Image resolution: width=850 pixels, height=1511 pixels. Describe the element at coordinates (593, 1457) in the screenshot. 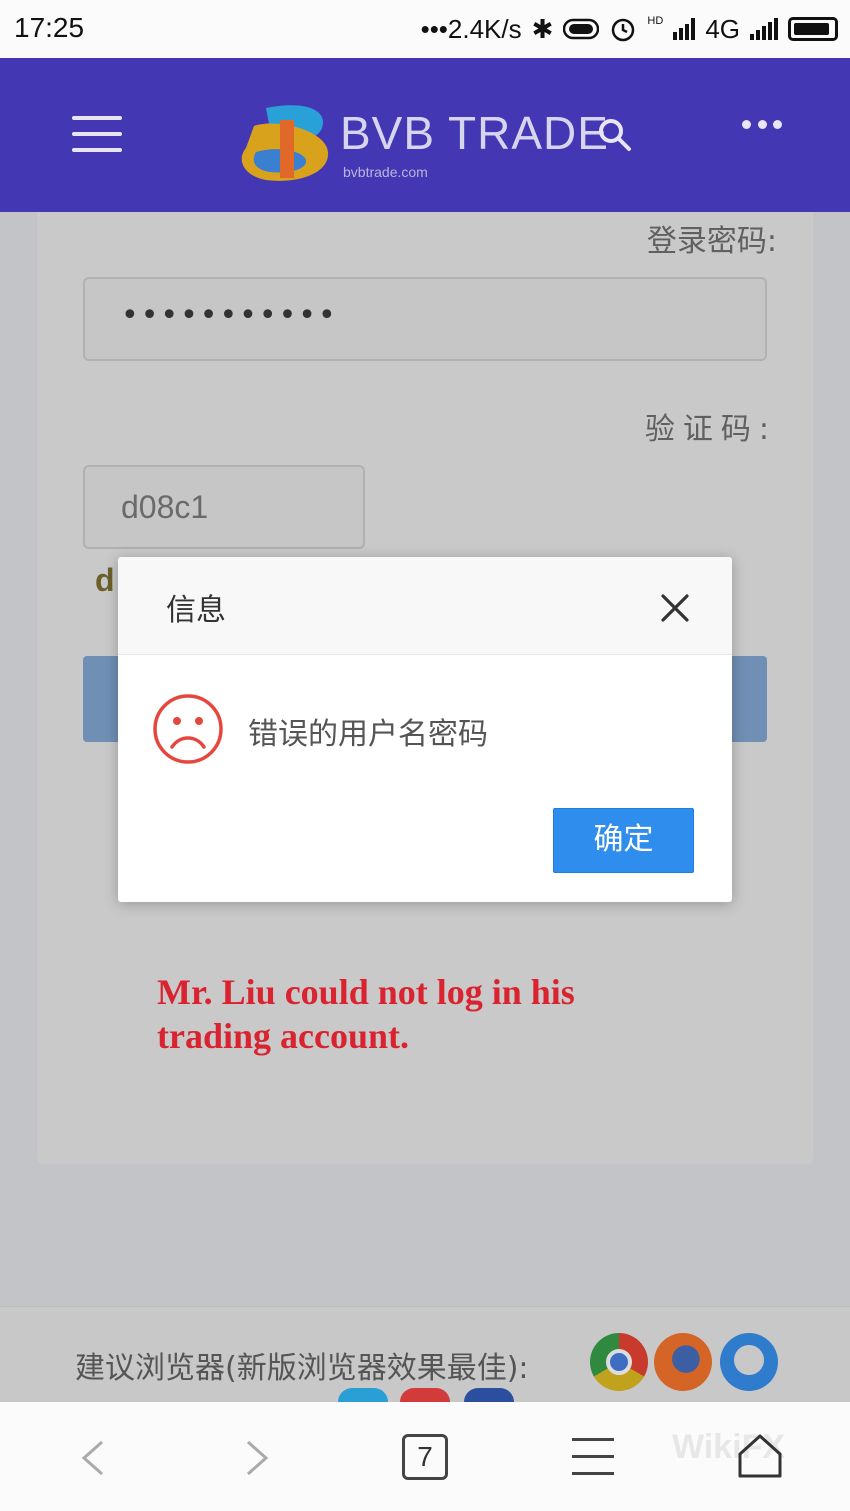

I see `menu-list-icon` at that location.